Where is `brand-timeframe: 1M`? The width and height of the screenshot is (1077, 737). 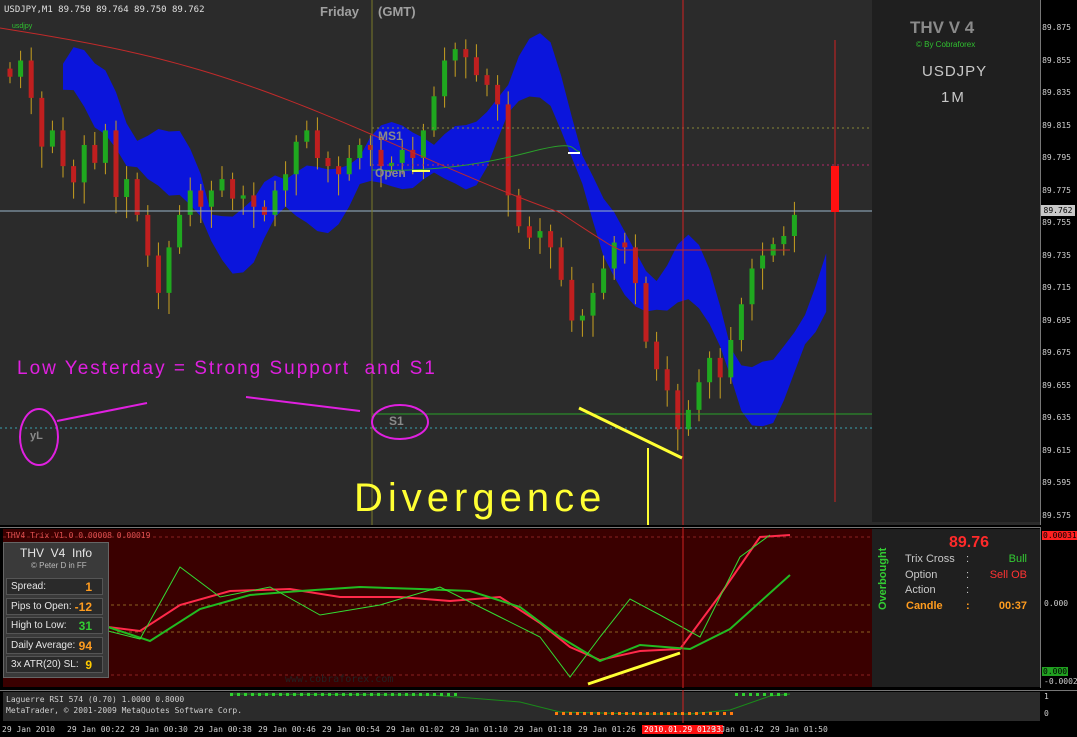
brand-timeframe: 1M is located at coordinates (953, 97).